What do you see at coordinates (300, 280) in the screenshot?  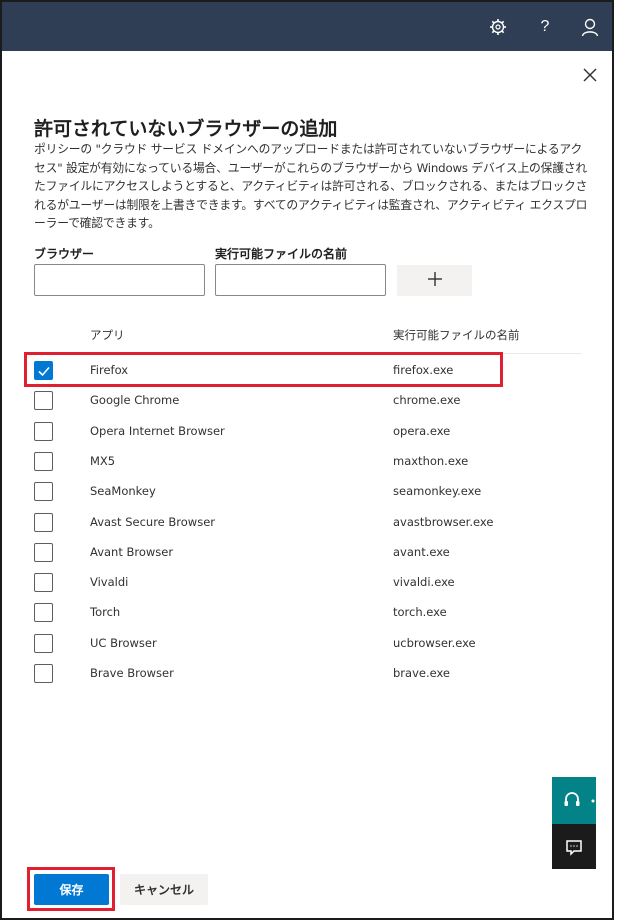 I see `exe-name-input` at bounding box center [300, 280].